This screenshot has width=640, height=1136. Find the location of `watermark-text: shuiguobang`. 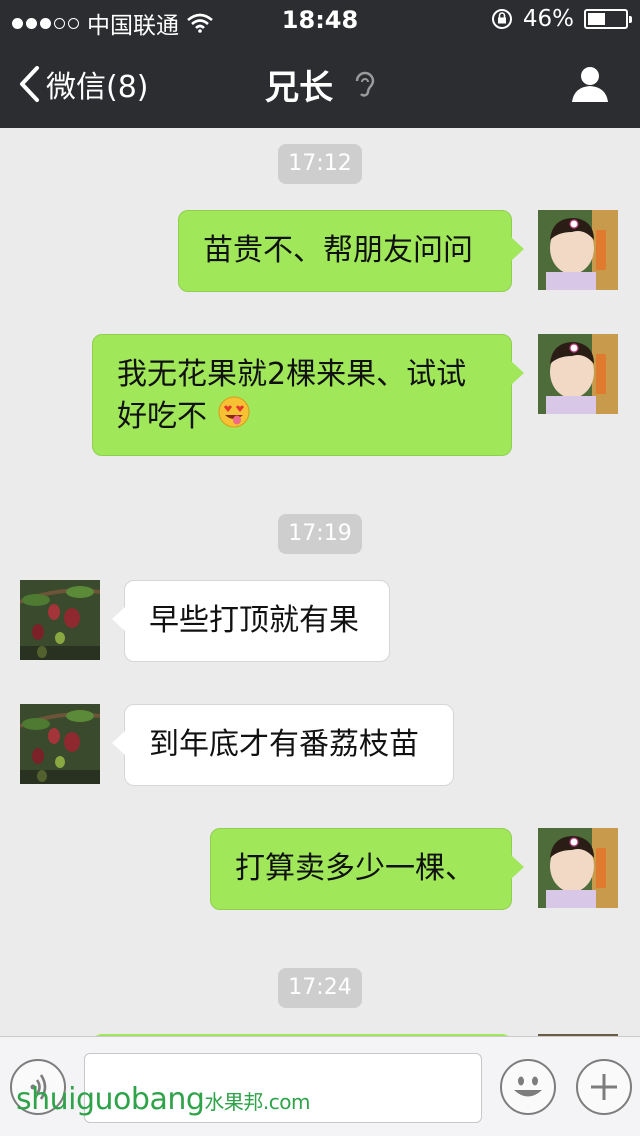

watermark-text: shuiguobang is located at coordinates (110, 1099).